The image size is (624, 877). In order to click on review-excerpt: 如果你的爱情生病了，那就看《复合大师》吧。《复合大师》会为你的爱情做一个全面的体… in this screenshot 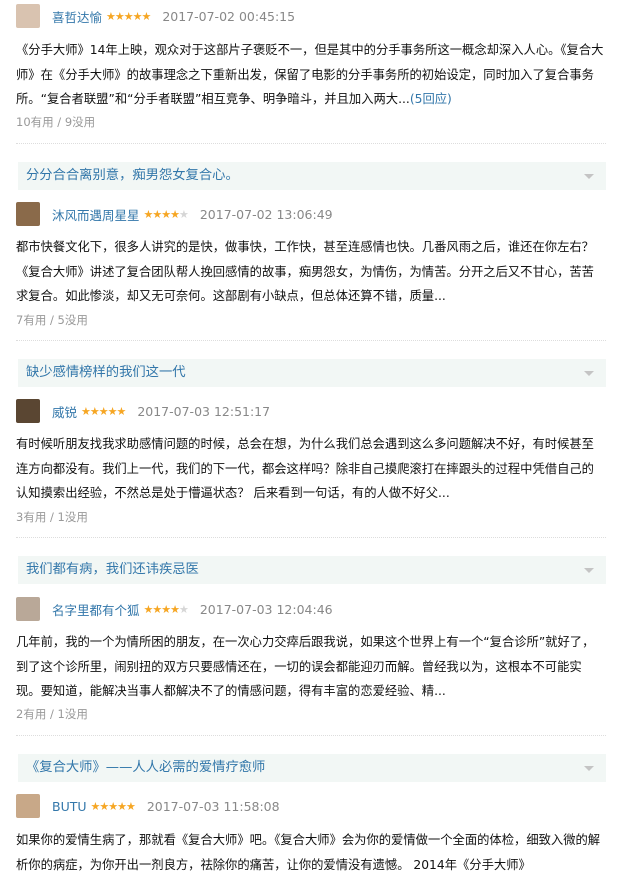, I will do `click(308, 852)`.